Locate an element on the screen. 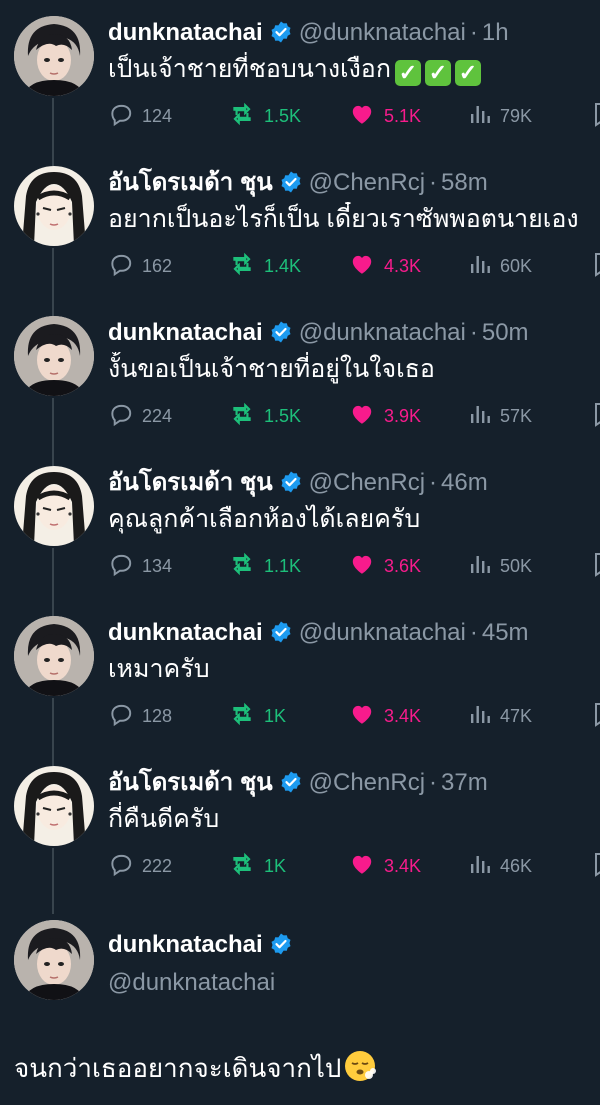  views-button: 79K is located at coordinates (500, 116).